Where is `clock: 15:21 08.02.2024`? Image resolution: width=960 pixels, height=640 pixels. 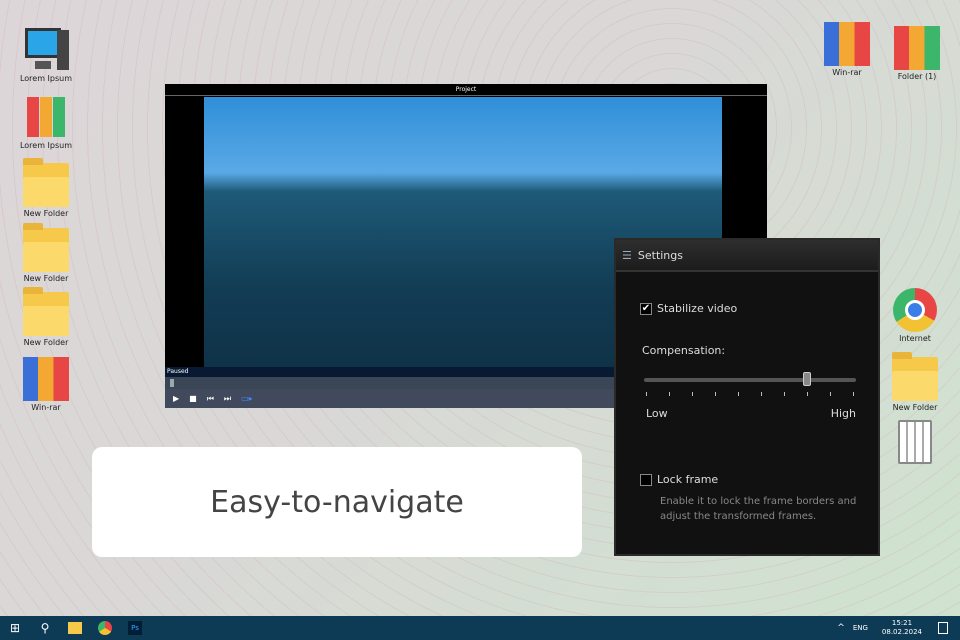
clock: 15:21 08.02.2024 is located at coordinates (902, 628).